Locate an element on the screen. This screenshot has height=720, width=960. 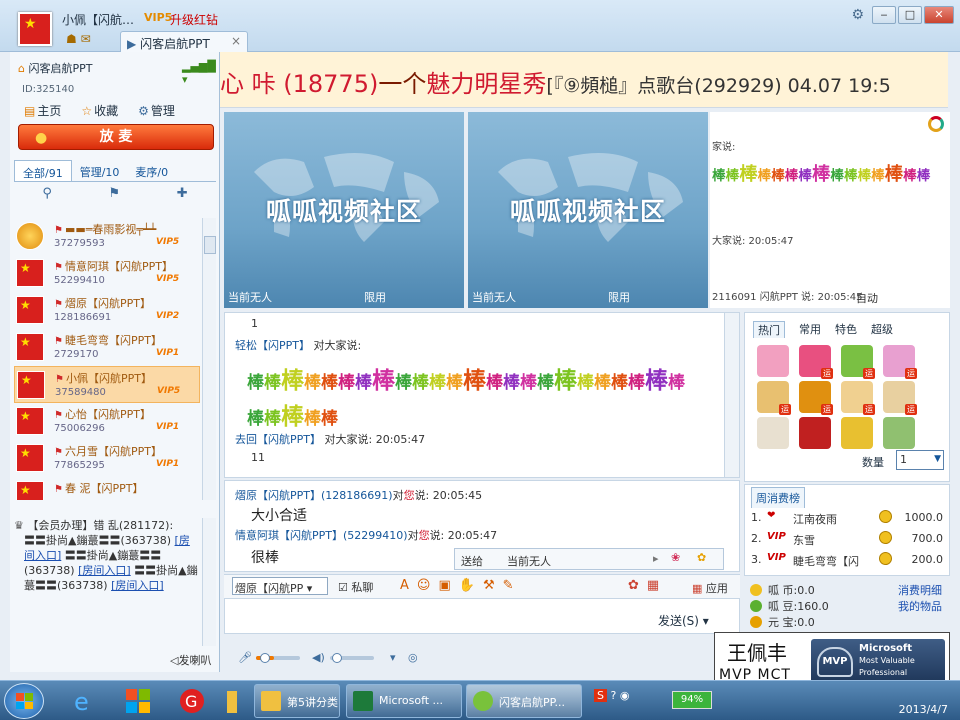
media-icon is located at coordinates (138, 701).